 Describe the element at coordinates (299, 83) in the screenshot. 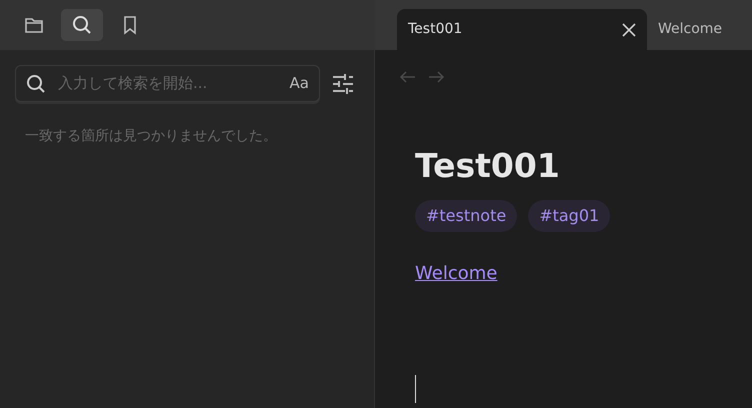

I see `match-case-toggle: Aa` at that location.